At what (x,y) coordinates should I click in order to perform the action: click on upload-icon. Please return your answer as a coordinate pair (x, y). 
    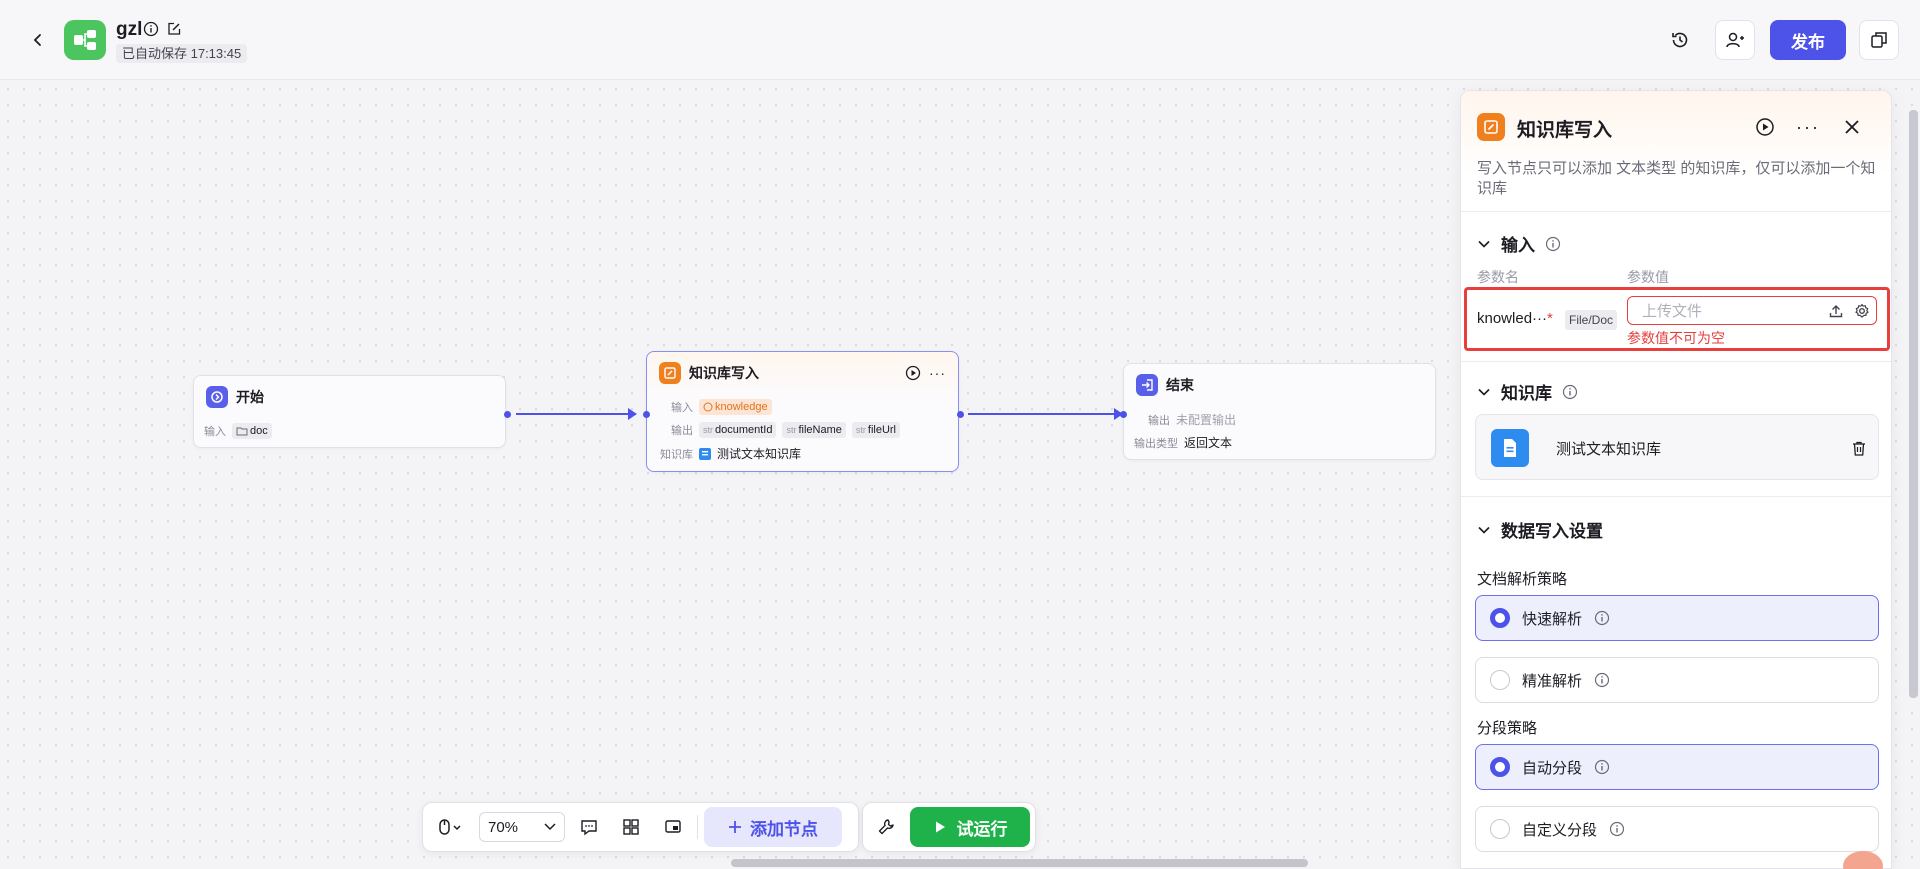
    Looking at the image, I should click on (1836, 311).